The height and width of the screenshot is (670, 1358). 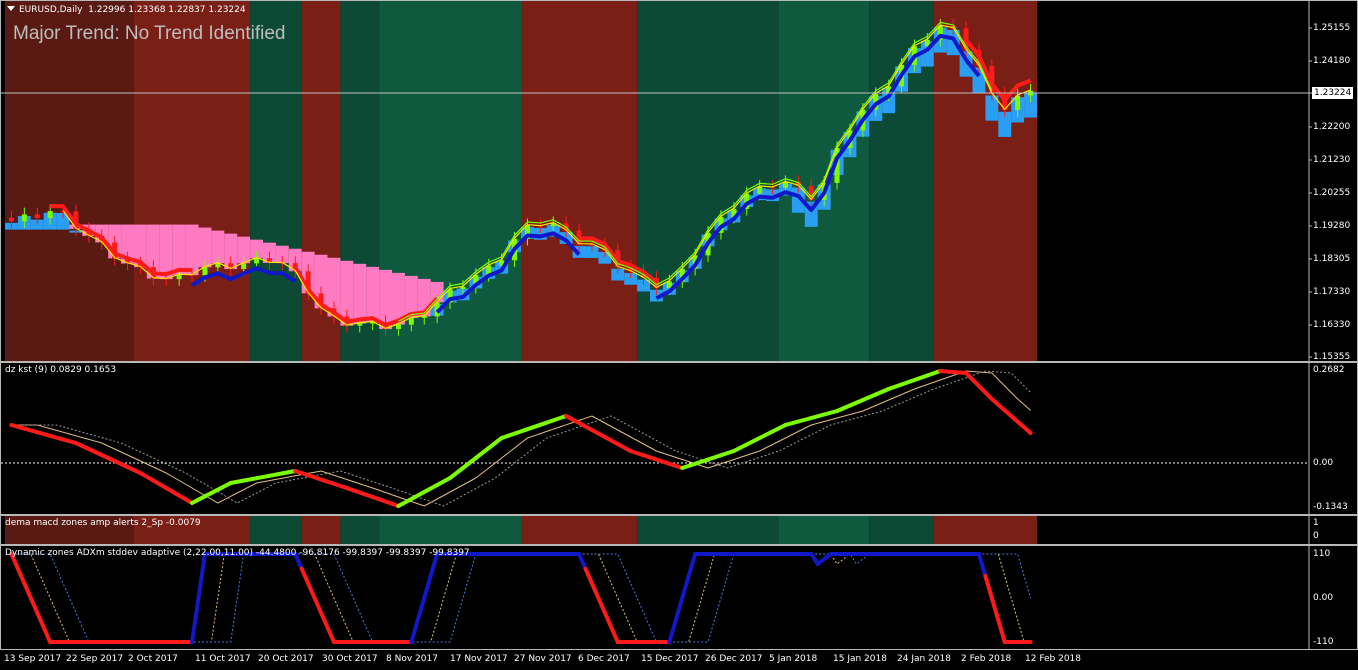 What do you see at coordinates (11, 8) in the screenshot?
I see `dropdown-triangle-icon` at bounding box center [11, 8].